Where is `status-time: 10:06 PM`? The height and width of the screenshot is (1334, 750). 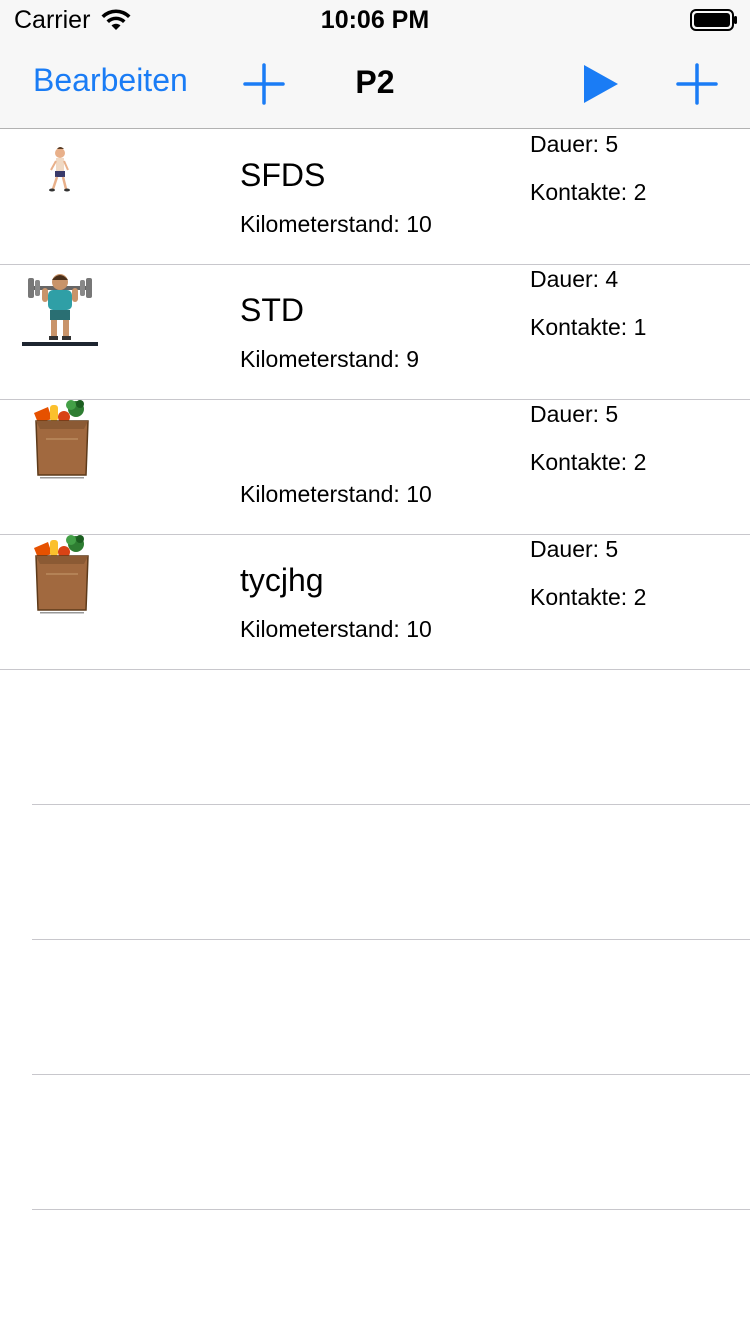
status-time: 10:06 PM is located at coordinates (375, 20).